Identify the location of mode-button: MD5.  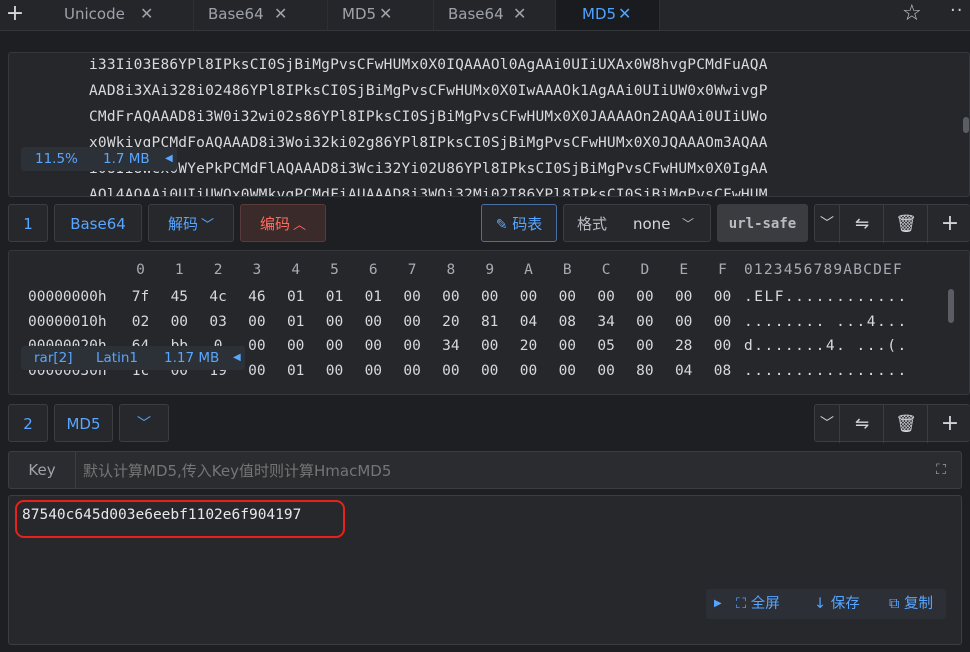
(83, 423).